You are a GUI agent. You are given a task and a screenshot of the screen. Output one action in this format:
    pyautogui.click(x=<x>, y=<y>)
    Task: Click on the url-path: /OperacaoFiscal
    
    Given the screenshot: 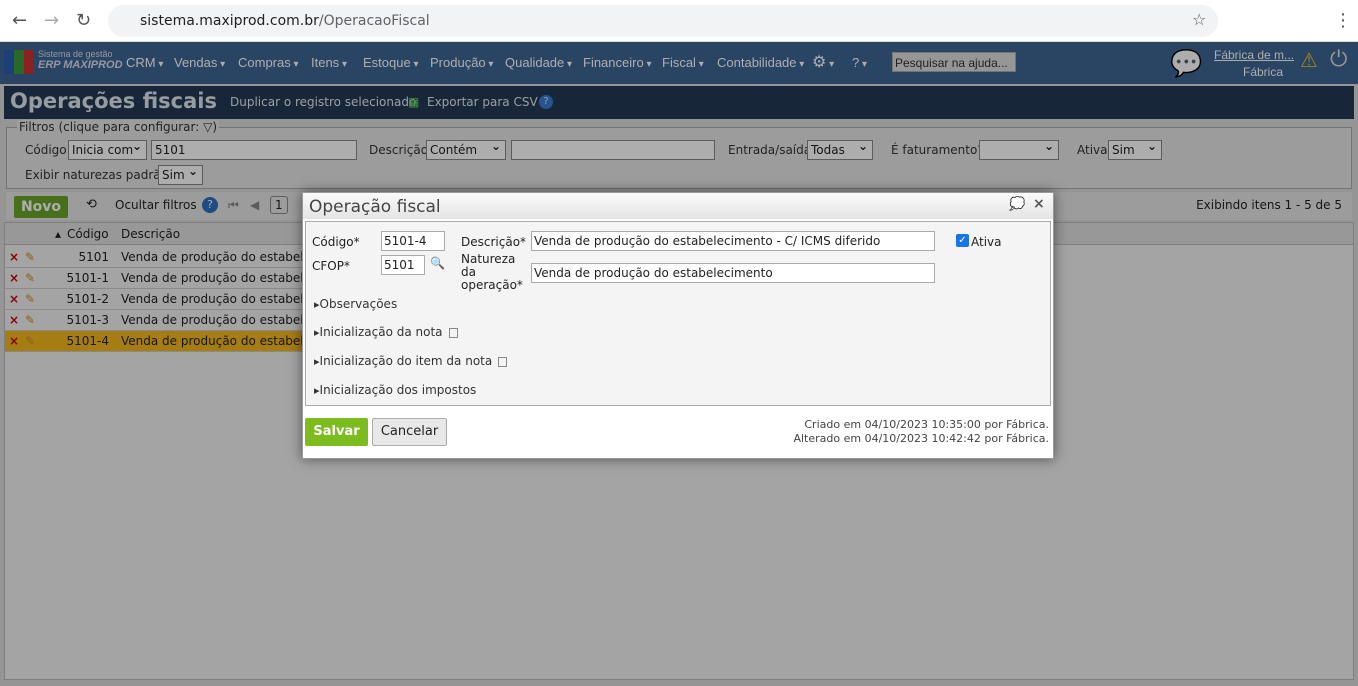 What is the action you would take?
    pyautogui.click(x=374, y=21)
    